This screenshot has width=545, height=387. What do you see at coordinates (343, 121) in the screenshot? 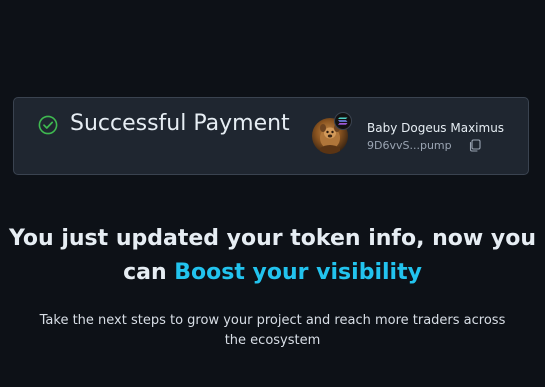
I see `solana-icon` at bounding box center [343, 121].